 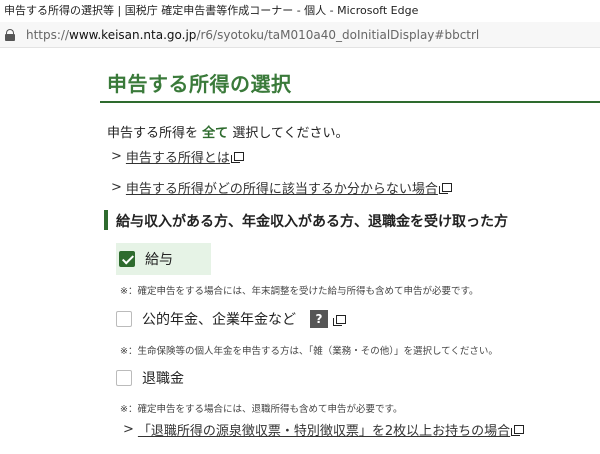 What do you see at coordinates (124, 378) in the screenshot?
I see `checkbox-retirement` at bounding box center [124, 378].